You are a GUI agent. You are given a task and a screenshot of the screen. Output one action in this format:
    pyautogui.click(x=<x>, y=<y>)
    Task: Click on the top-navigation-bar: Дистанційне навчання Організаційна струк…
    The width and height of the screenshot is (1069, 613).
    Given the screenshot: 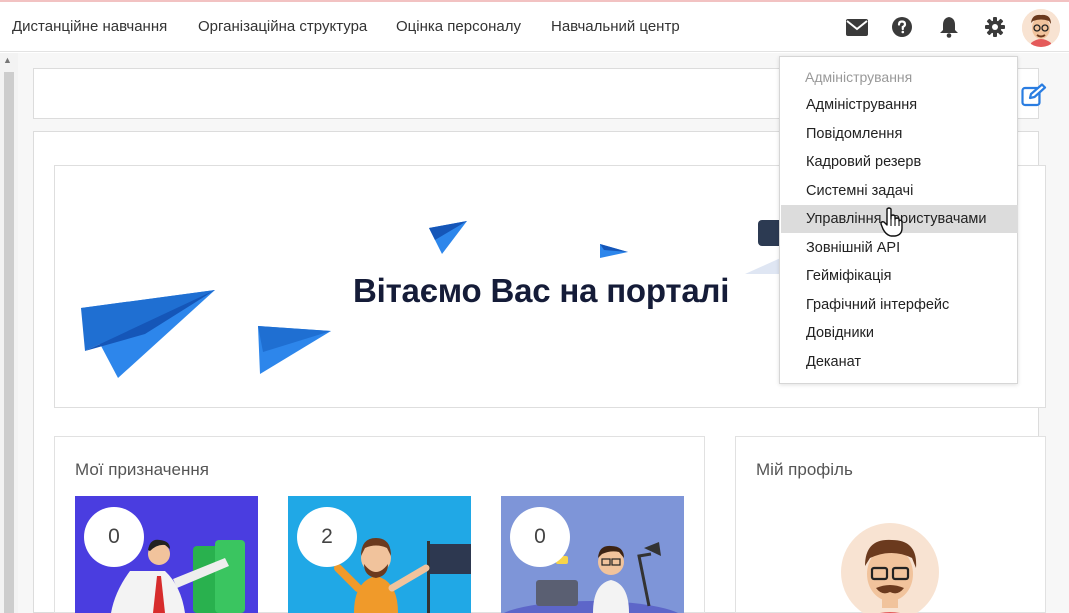 What is the action you would take?
    pyautogui.click(x=534, y=26)
    